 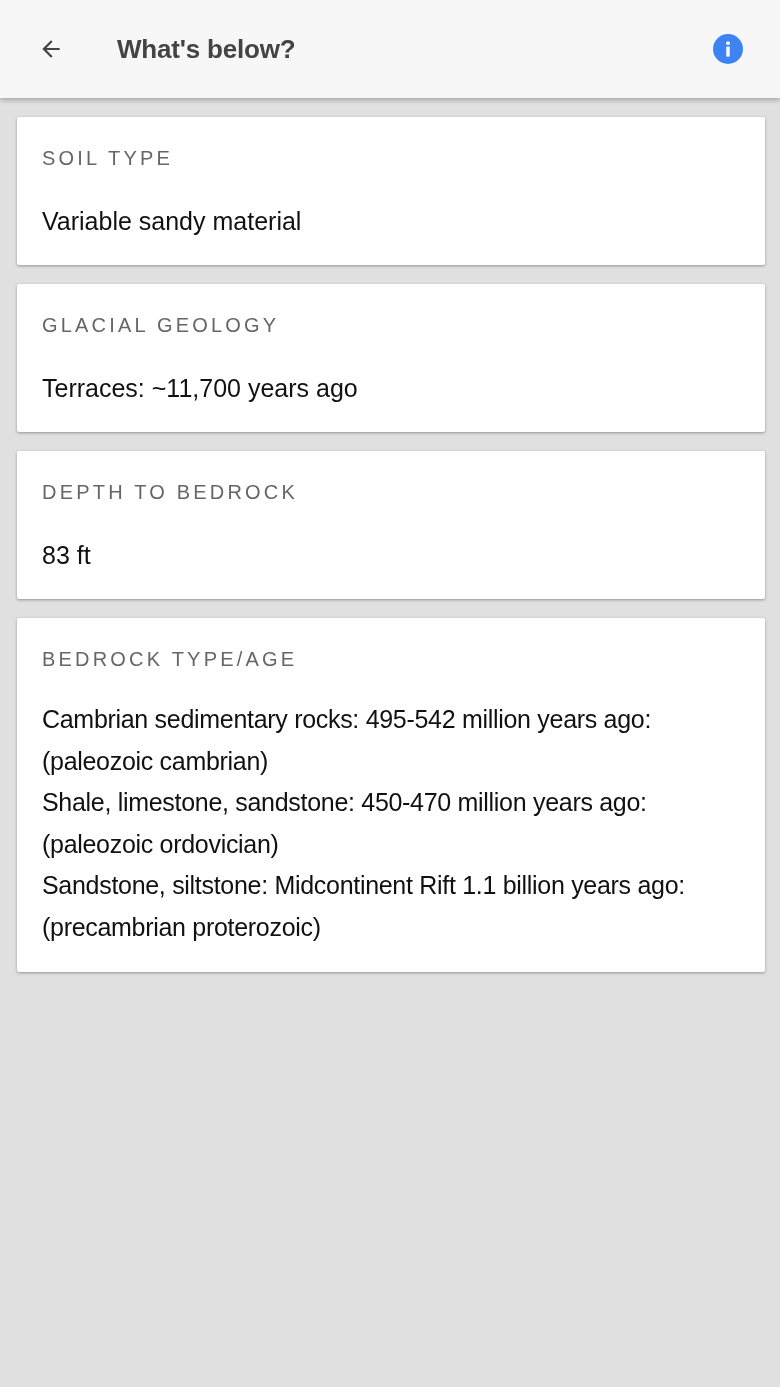 What do you see at coordinates (171, 492) in the screenshot?
I see `card-heading: DEPTH TO BEDROCK` at bounding box center [171, 492].